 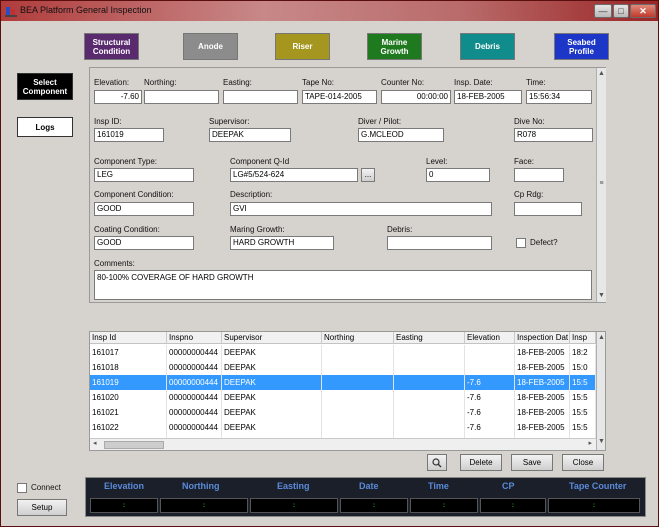 I want to click on table-scroll-down-icon: ▼, so click(x=601, y=442).